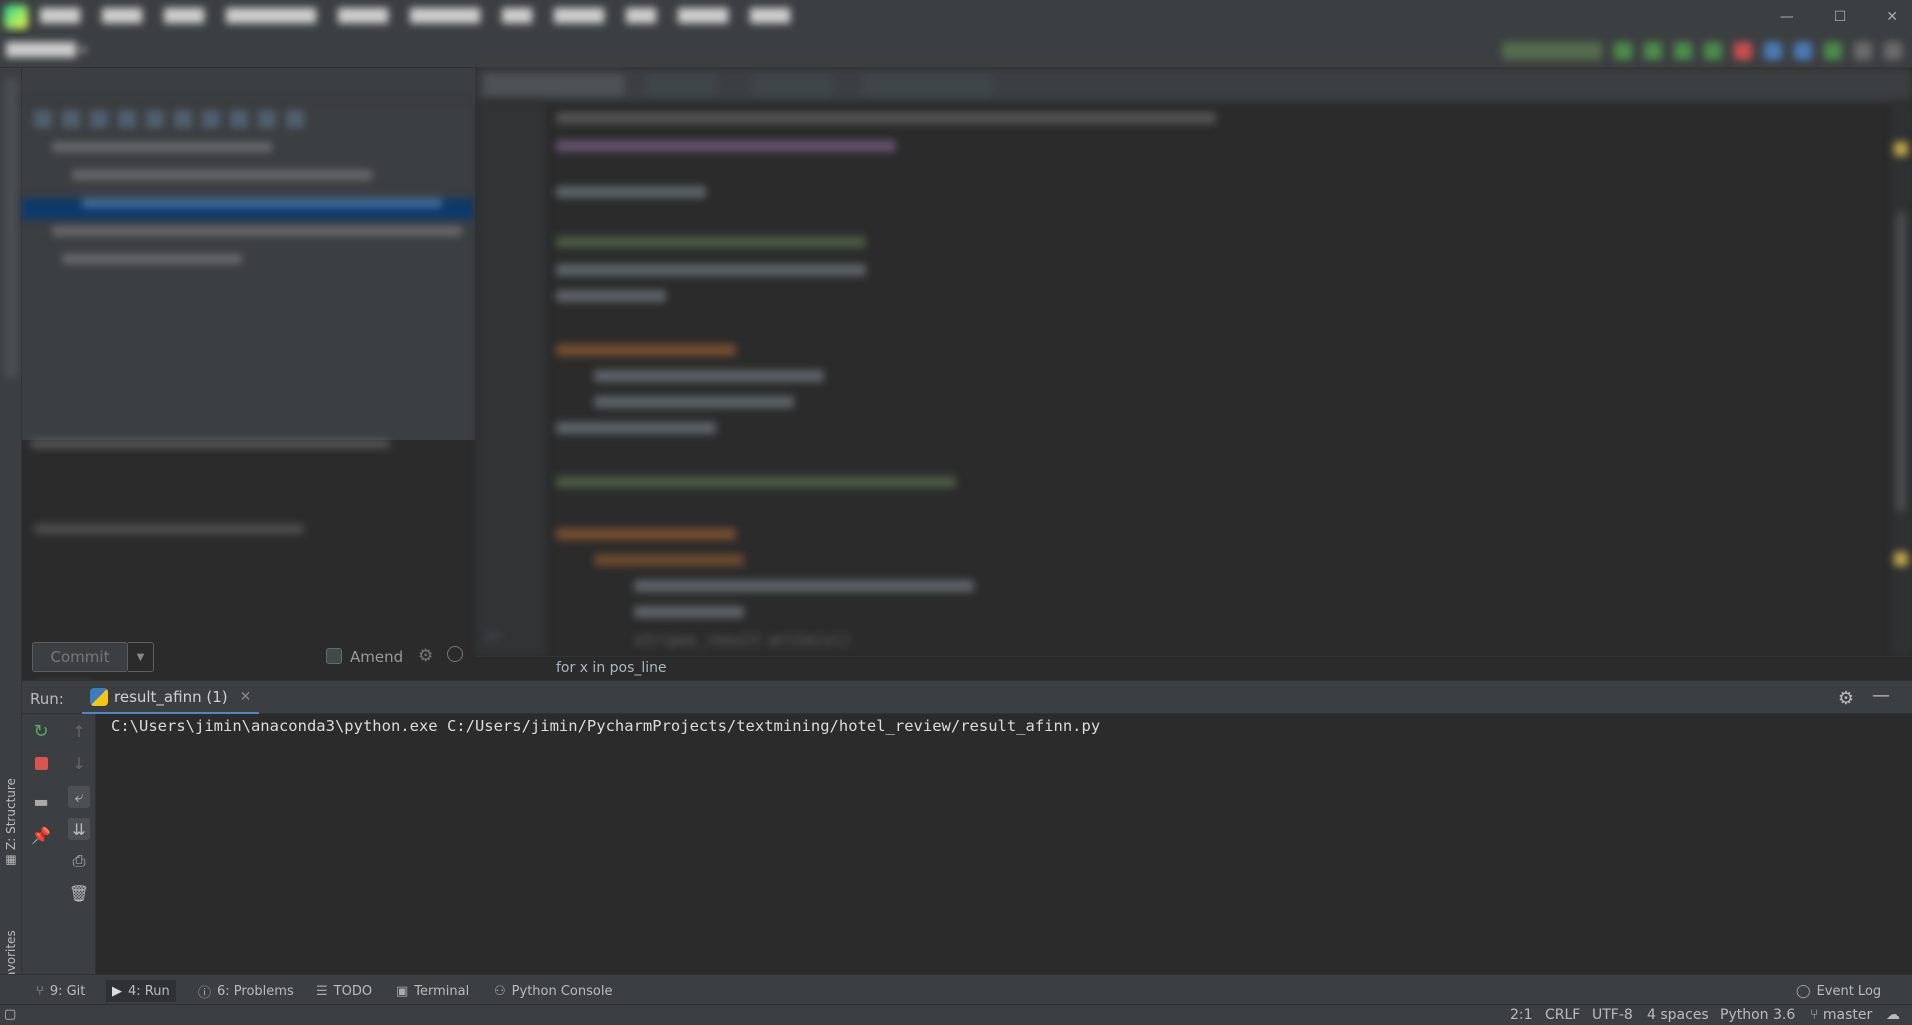 This screenshot has width=1912, height=1025. Describe the element at coordinates (79, 763) in the screenshot. I see `down-arrow-icon: ↓` at that location.